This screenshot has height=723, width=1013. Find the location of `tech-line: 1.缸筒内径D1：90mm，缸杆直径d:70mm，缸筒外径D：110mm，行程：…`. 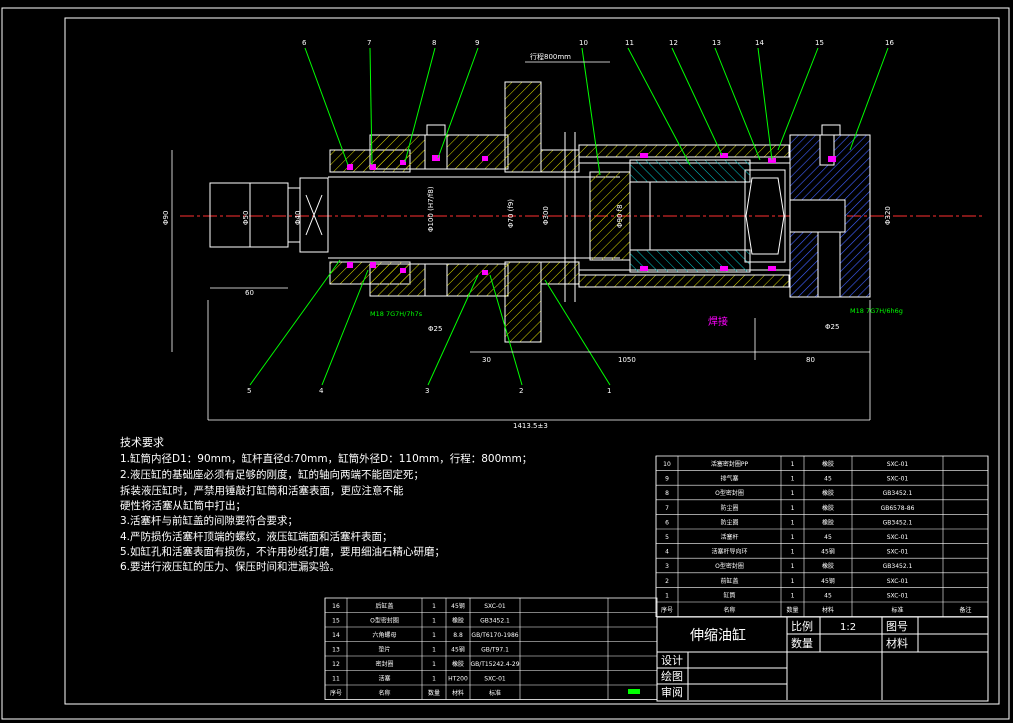

tech-line: 1.缸筒内径D1：90mm，缸杆直径d:70mm，缸筒外径D：110mm，行程：… is located at coordinates (326, 458).